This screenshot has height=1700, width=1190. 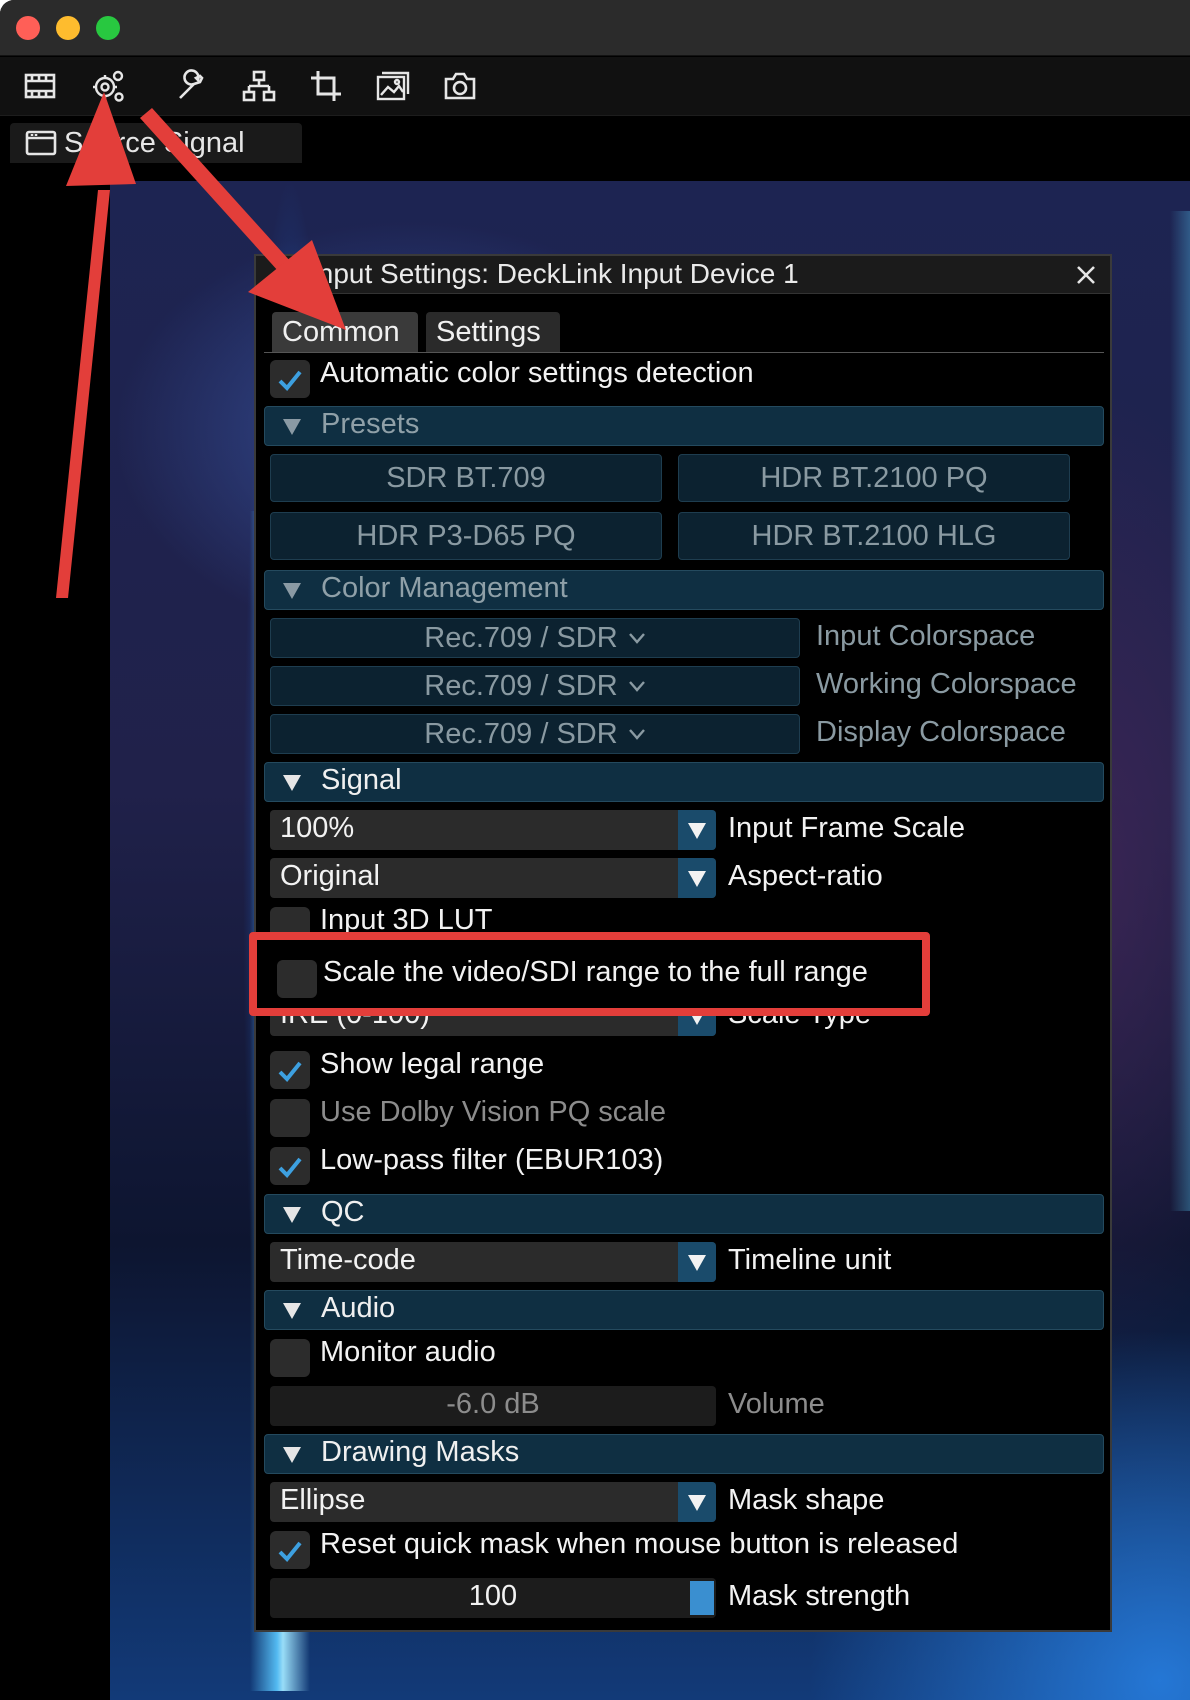 I want to click on aspect-ratio-label: Aspect-ratio, so click(x=805, y=876).